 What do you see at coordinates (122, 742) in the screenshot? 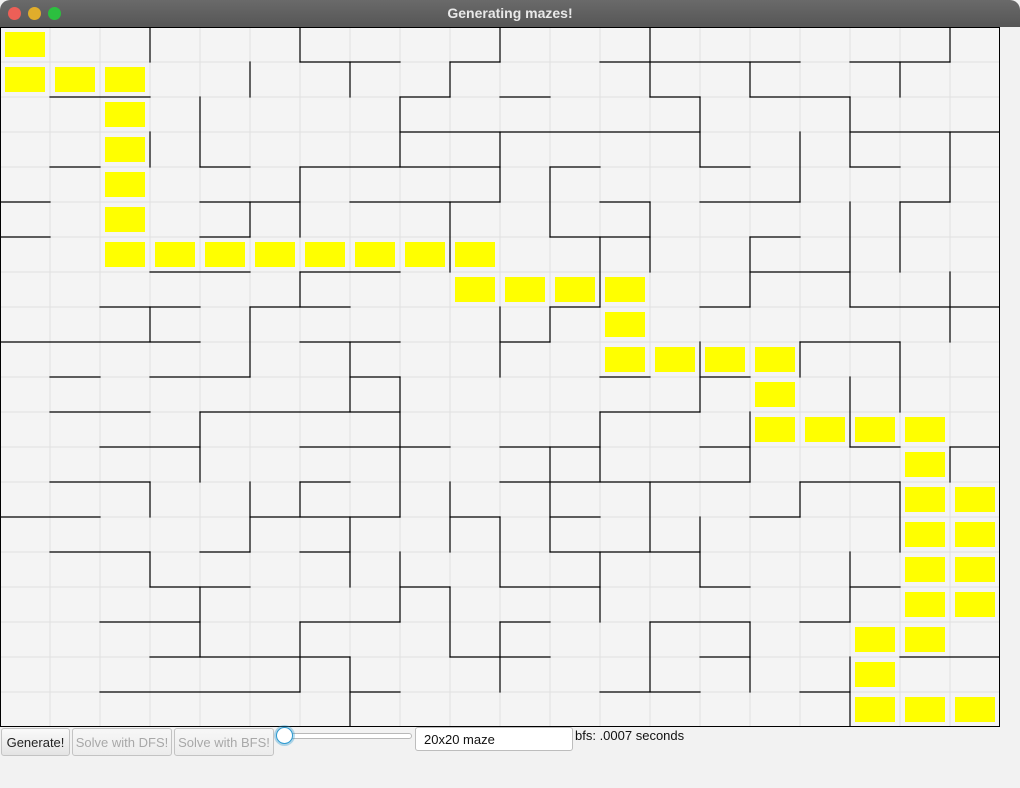
I see `solve-dfs-button: Solve with DFS!` at bounding box center [122, 742].